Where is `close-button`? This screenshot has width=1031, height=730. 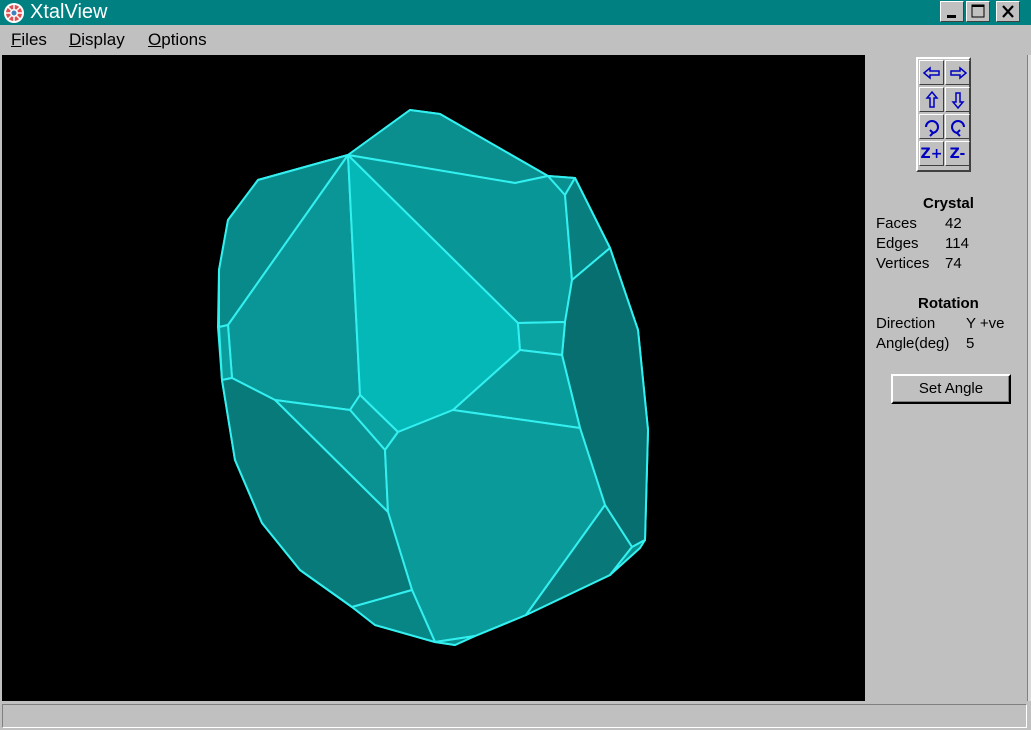
close-button is located at coordinates (1008, 11).